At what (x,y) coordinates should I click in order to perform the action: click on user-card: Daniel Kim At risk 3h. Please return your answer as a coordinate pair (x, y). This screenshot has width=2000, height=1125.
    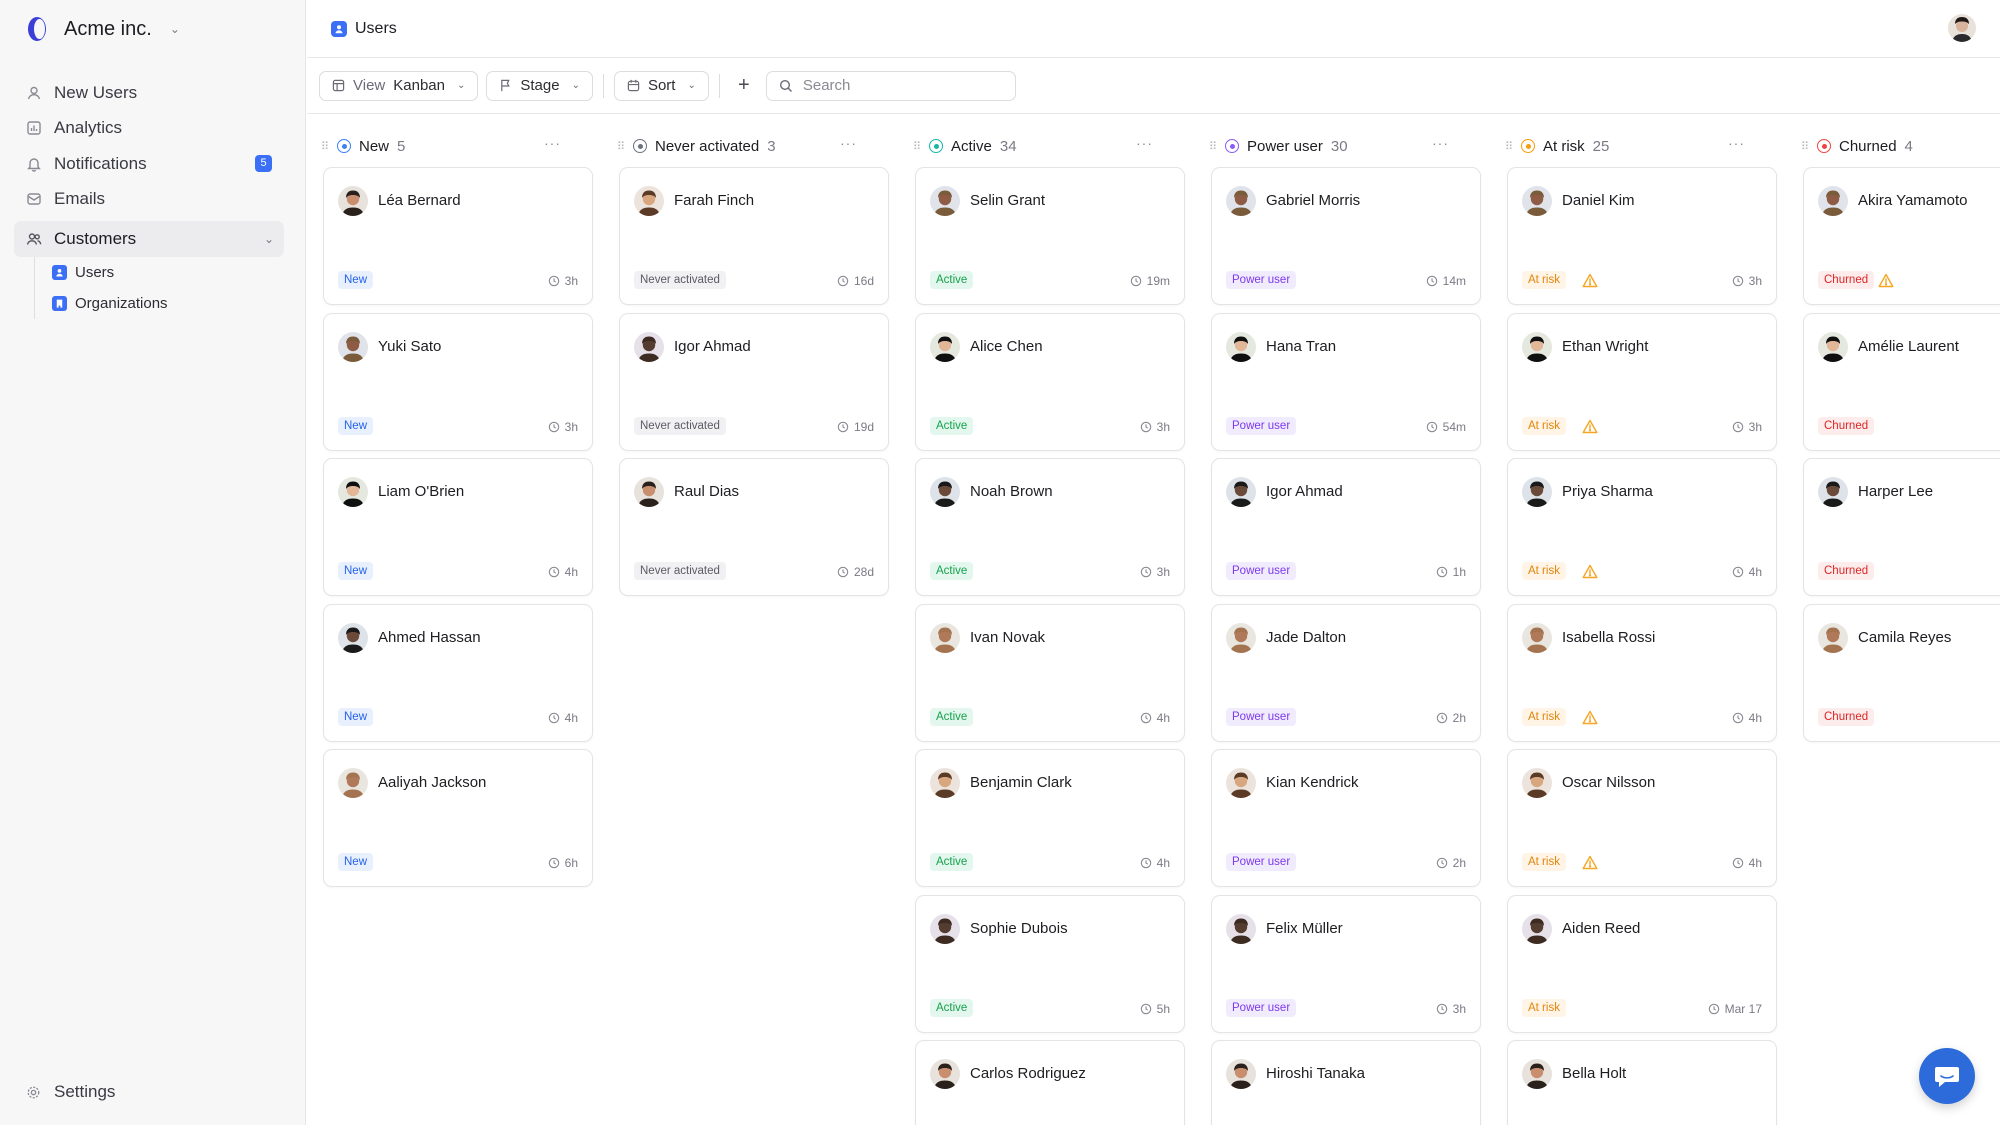
    Looking at the image, I should click on (1642, 236).